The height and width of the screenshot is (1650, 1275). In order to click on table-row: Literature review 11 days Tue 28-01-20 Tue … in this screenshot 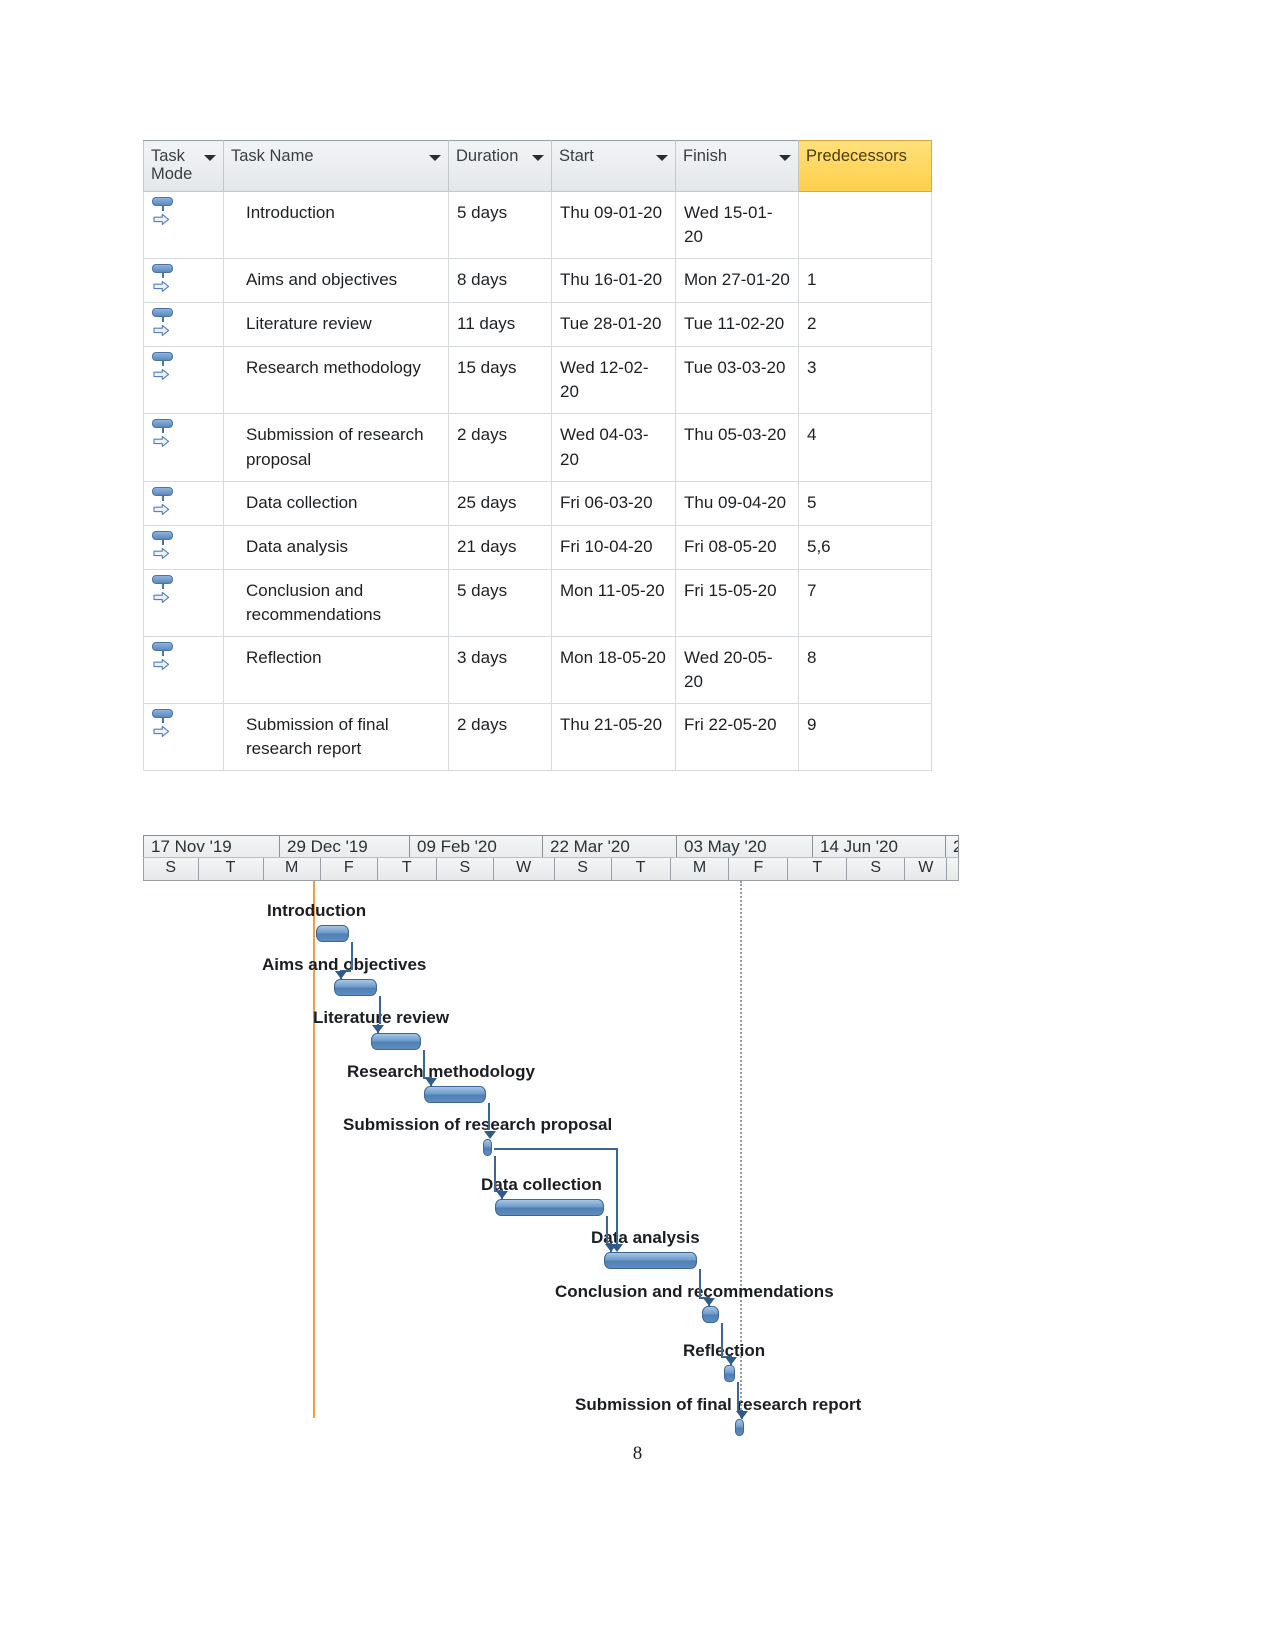, I will do `click(537, 325)`.